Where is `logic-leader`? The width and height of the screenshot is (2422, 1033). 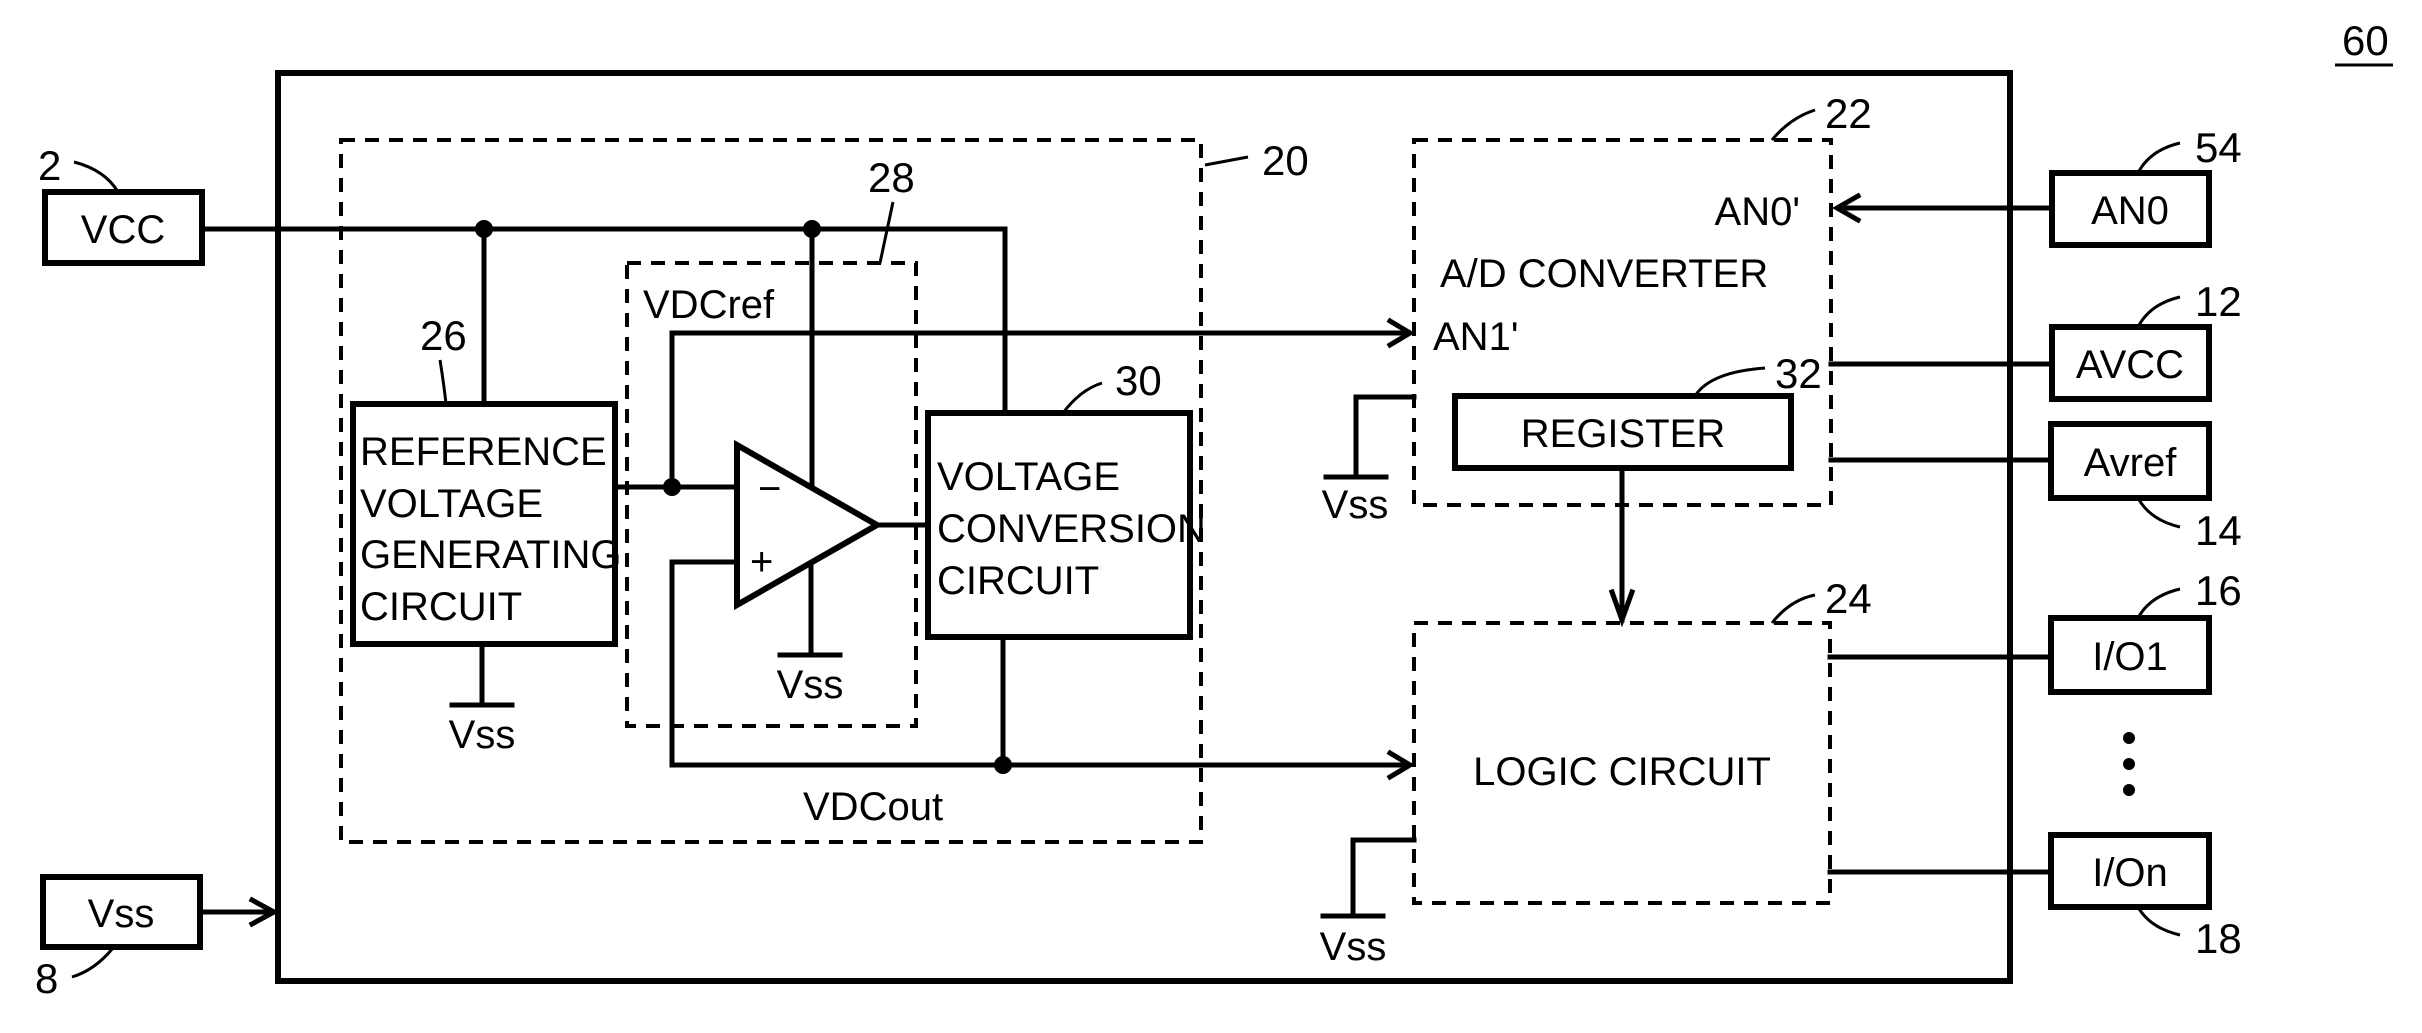 logic-leader is located at coordinates (1793, 608).